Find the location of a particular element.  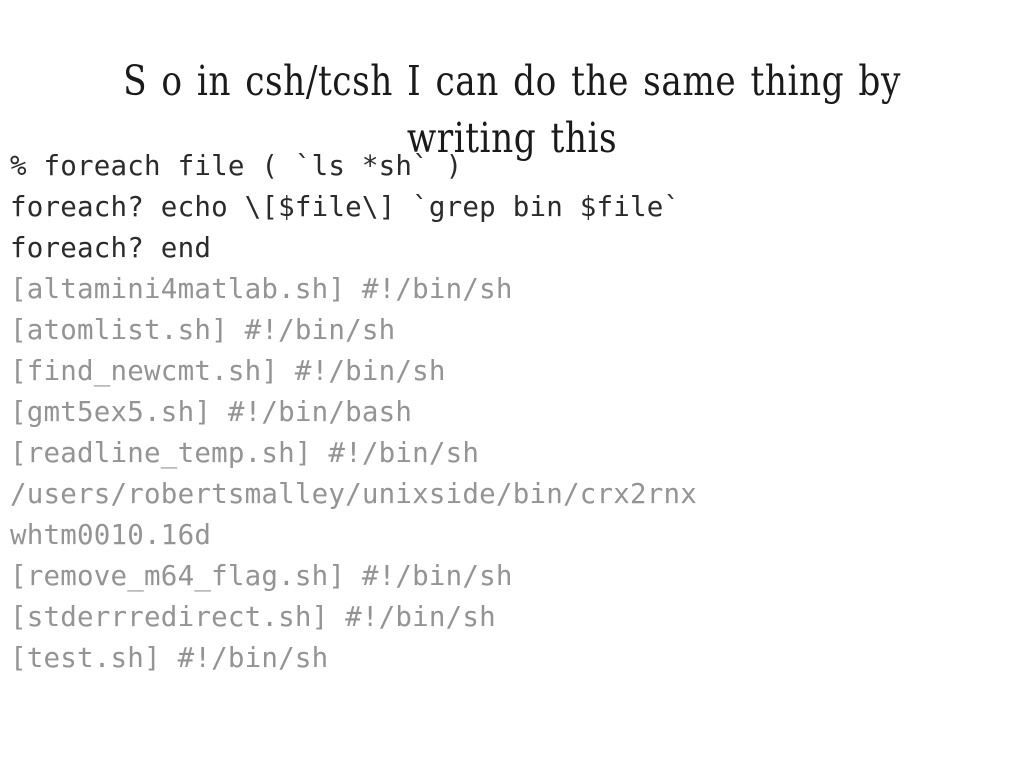

terminal-command-line: foreach? echo \[$file\] `grep bin $file` is located at coordinates (345, 207).